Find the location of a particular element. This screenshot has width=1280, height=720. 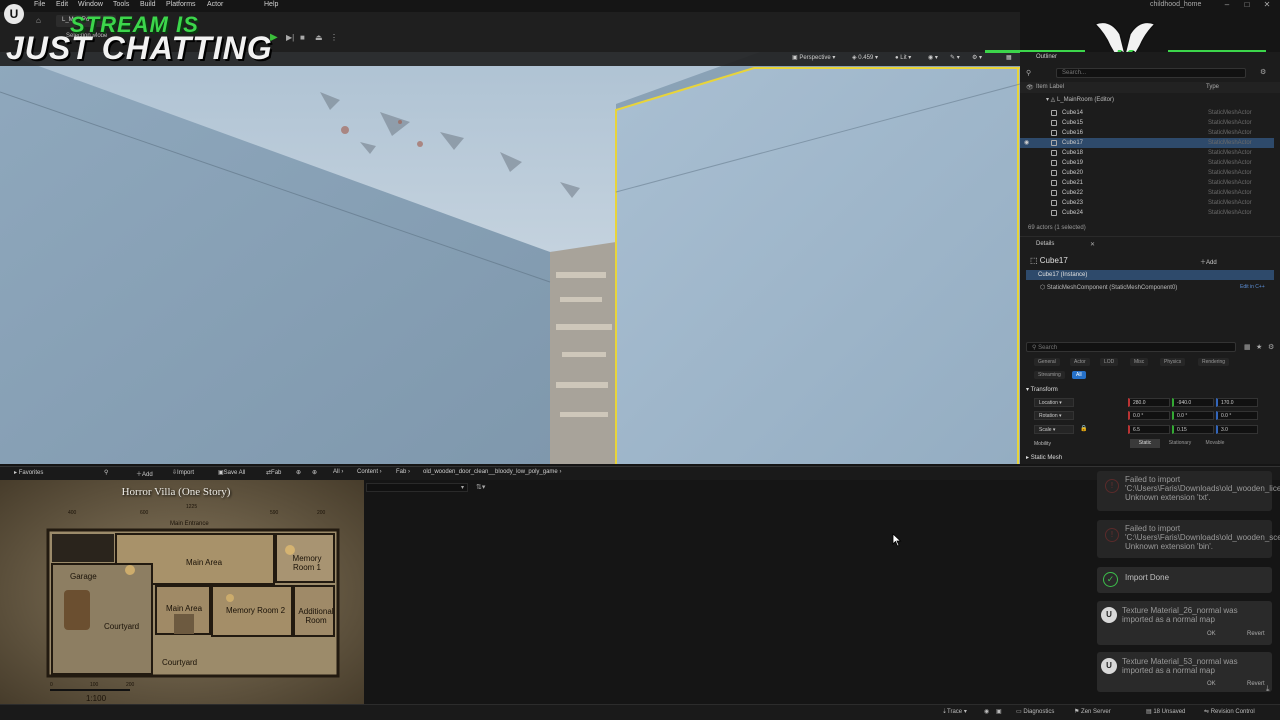

unreal-logo: U is located at coordinates (14, 14).